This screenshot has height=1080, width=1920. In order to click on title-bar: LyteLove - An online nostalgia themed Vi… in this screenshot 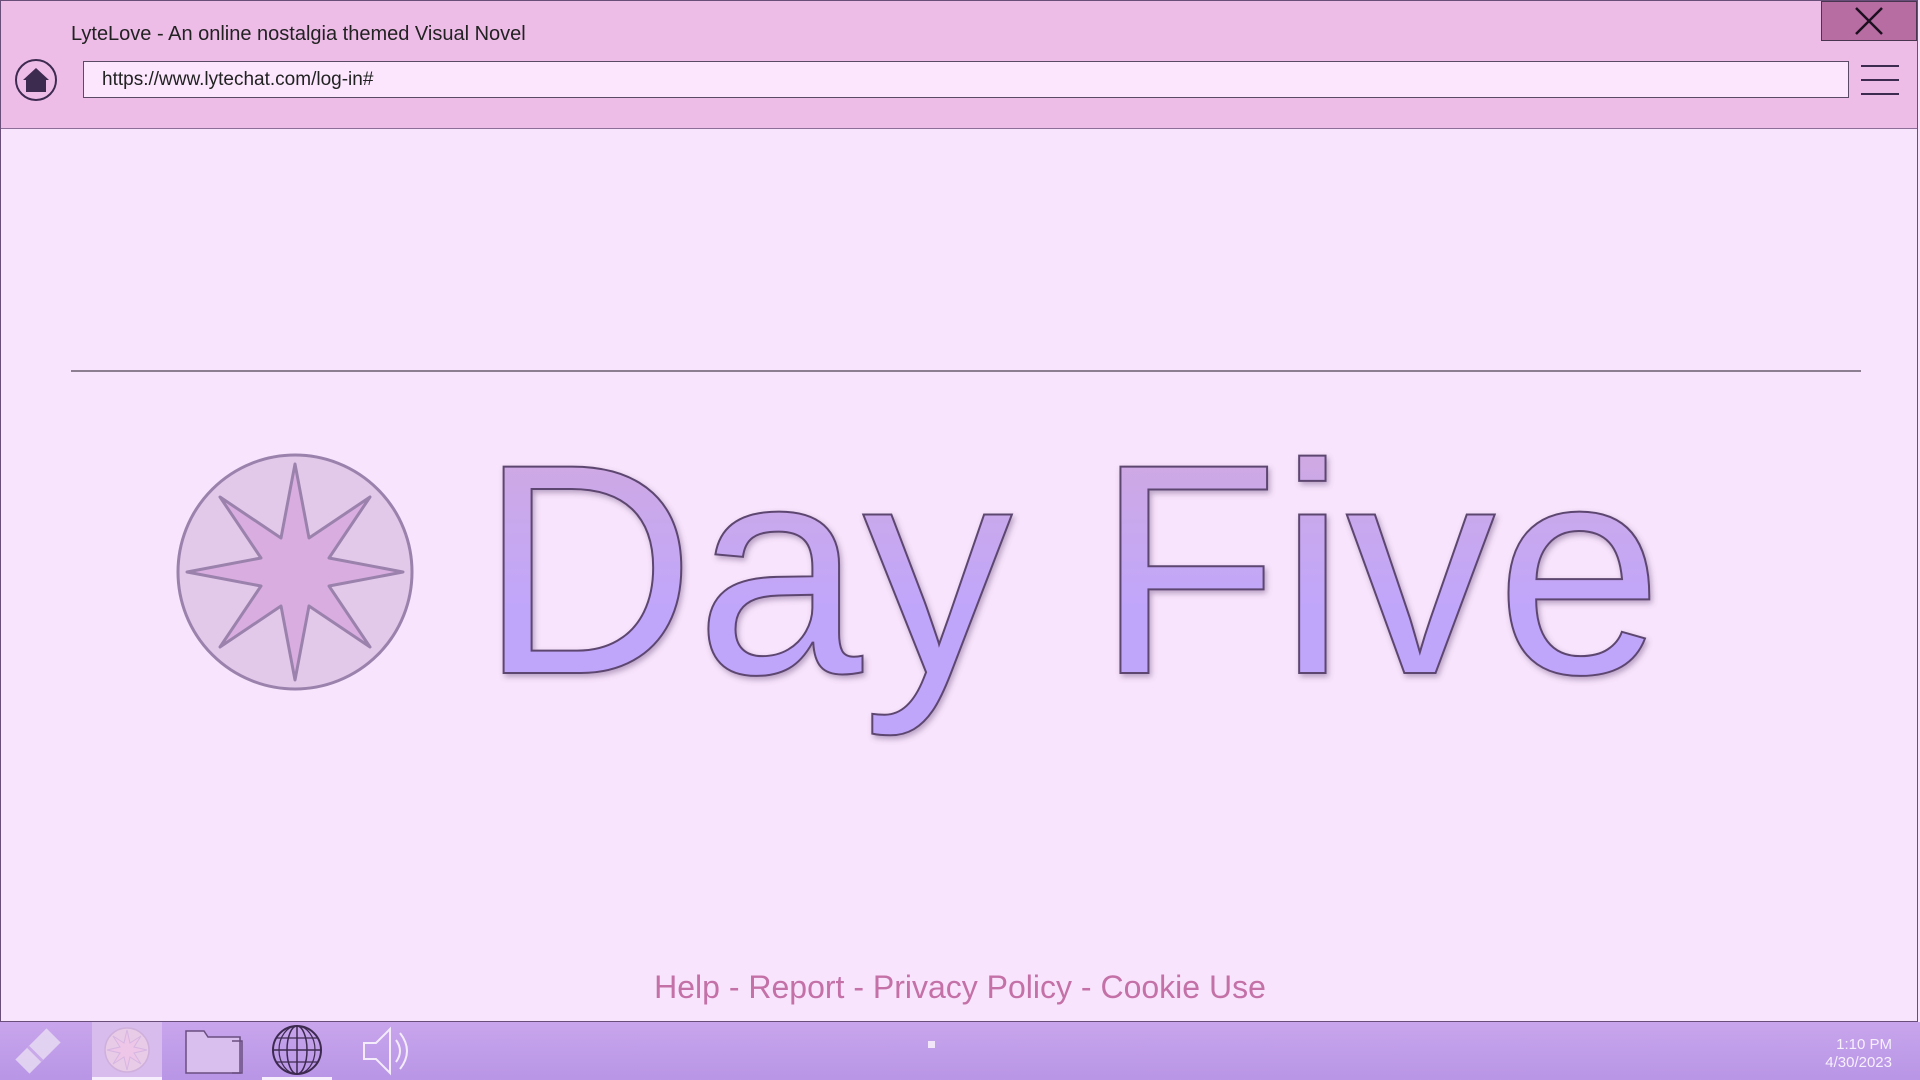, I will do `click(959, 65)`.